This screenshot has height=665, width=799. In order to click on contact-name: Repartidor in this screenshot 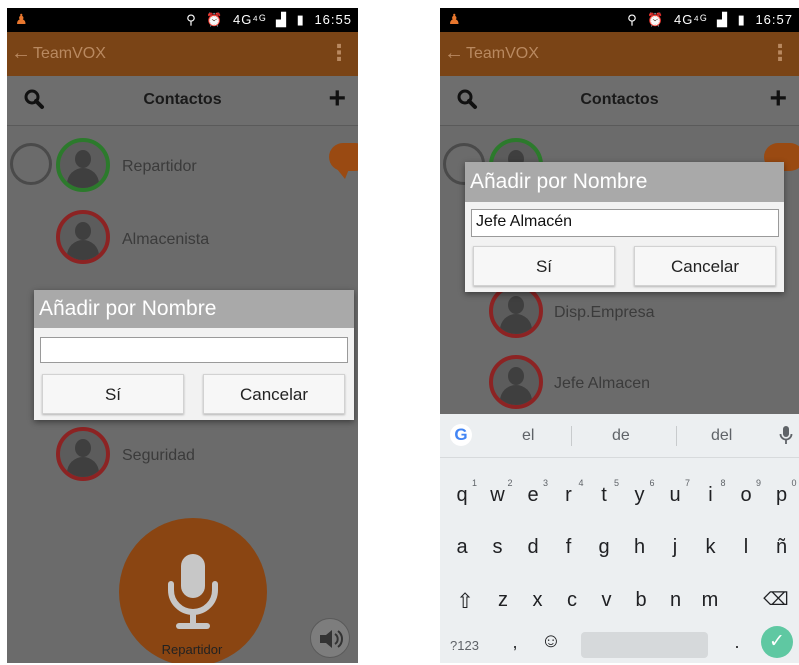, I will do `click(159, 166)`.